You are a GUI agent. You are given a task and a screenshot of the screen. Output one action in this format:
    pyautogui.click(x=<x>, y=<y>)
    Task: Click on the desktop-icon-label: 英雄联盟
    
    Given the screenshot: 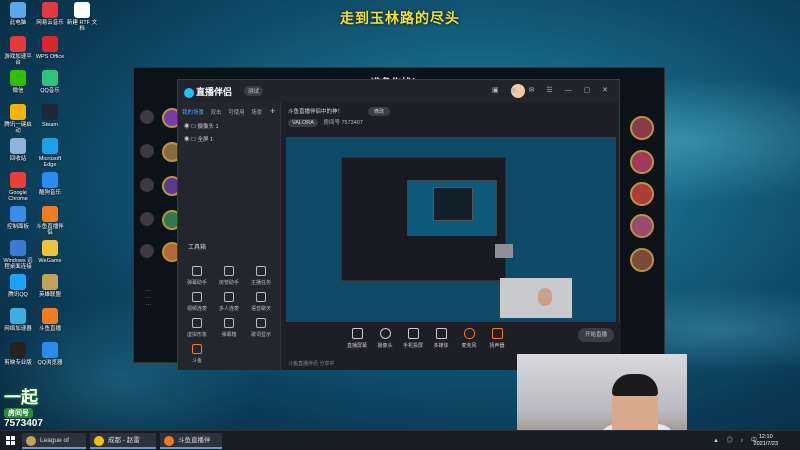 What is the action you would take?
    pyautogui.click(x=49, y=295)
    